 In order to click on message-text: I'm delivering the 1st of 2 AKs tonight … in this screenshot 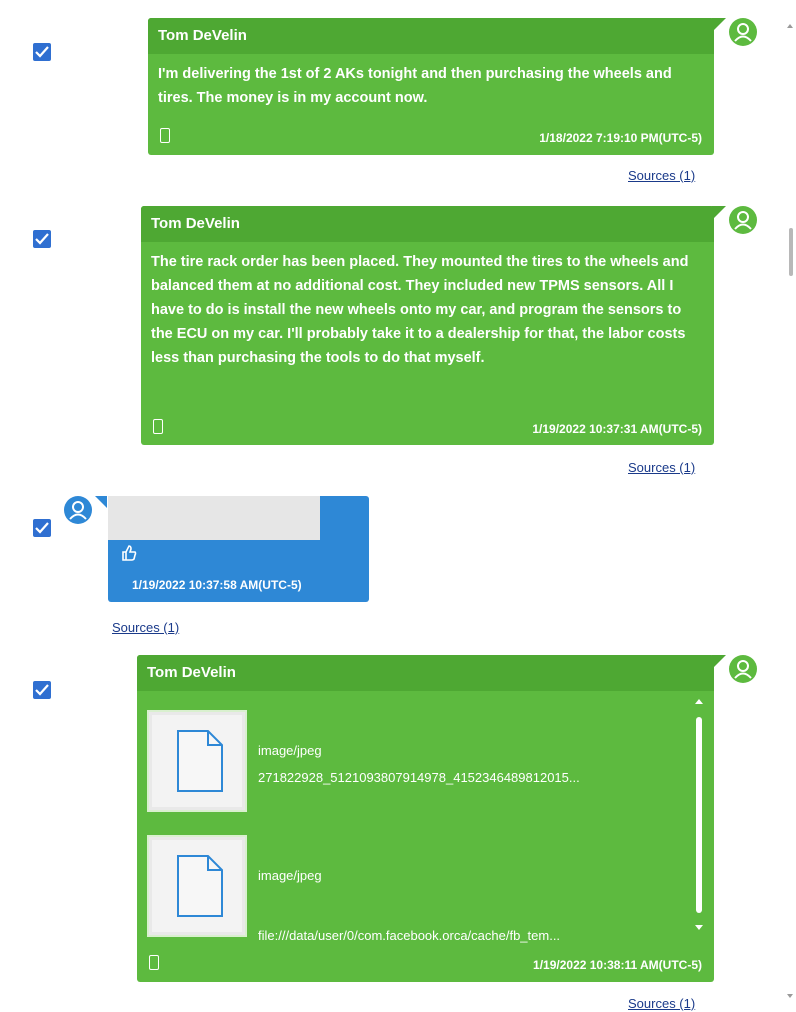, I will do `click(415, 86)`.